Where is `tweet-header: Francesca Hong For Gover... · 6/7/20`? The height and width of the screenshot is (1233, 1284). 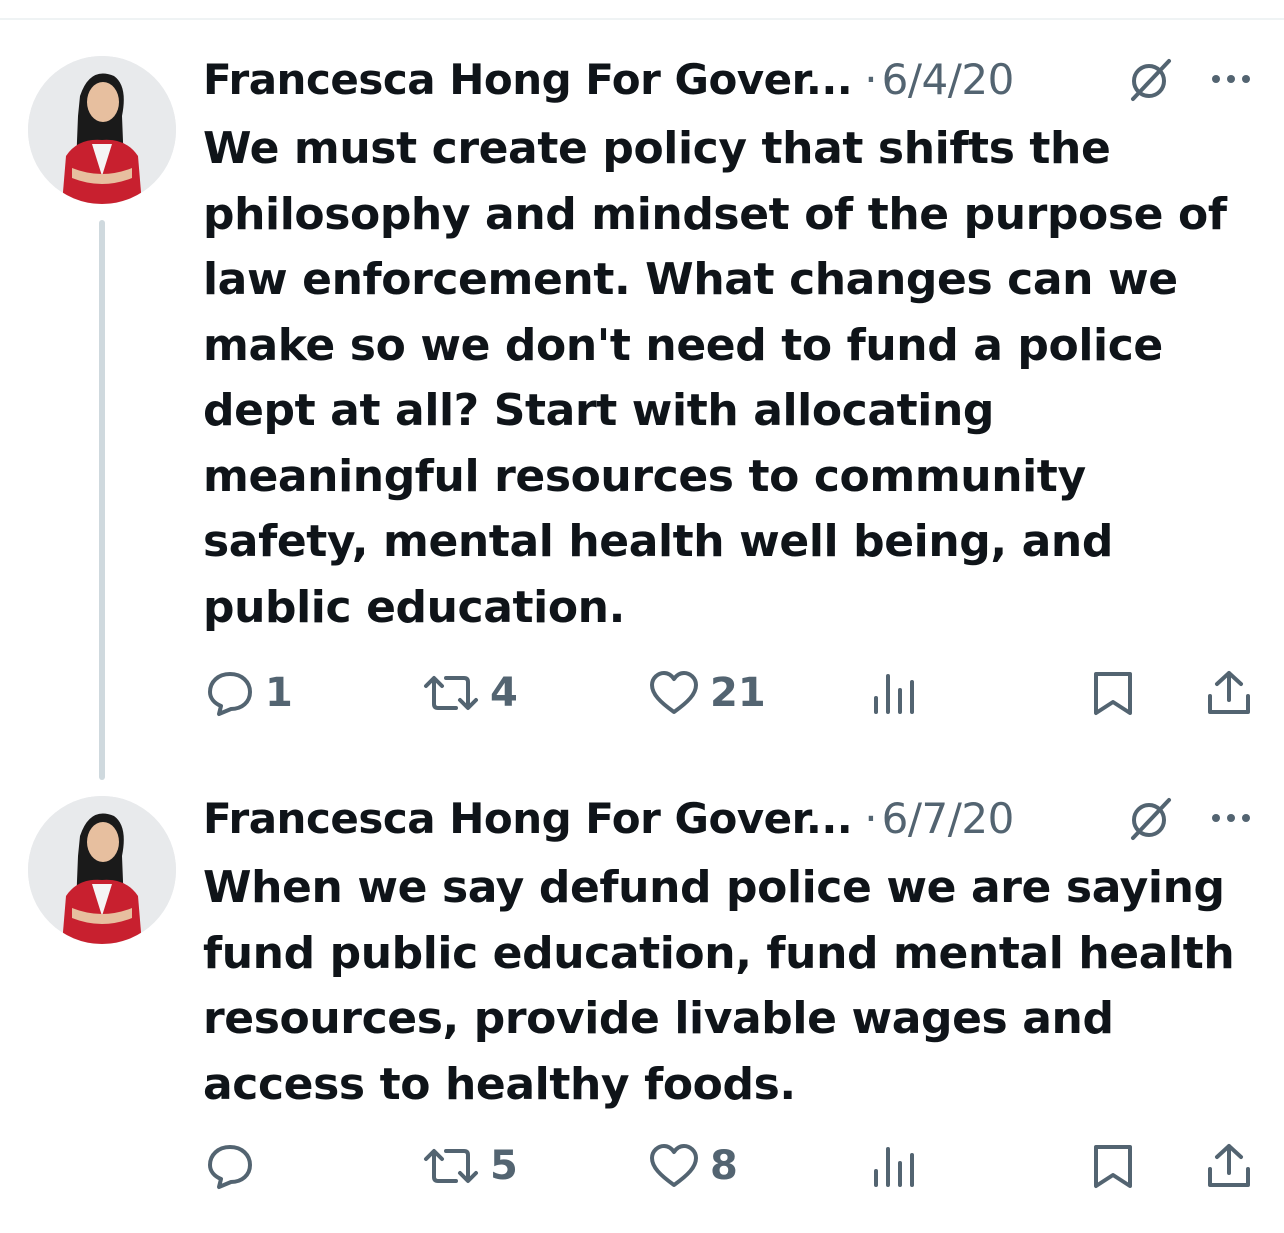 tweet-header: Francesca Hong For Gover... · 6/7/20 is located at coordinates (608, 818).